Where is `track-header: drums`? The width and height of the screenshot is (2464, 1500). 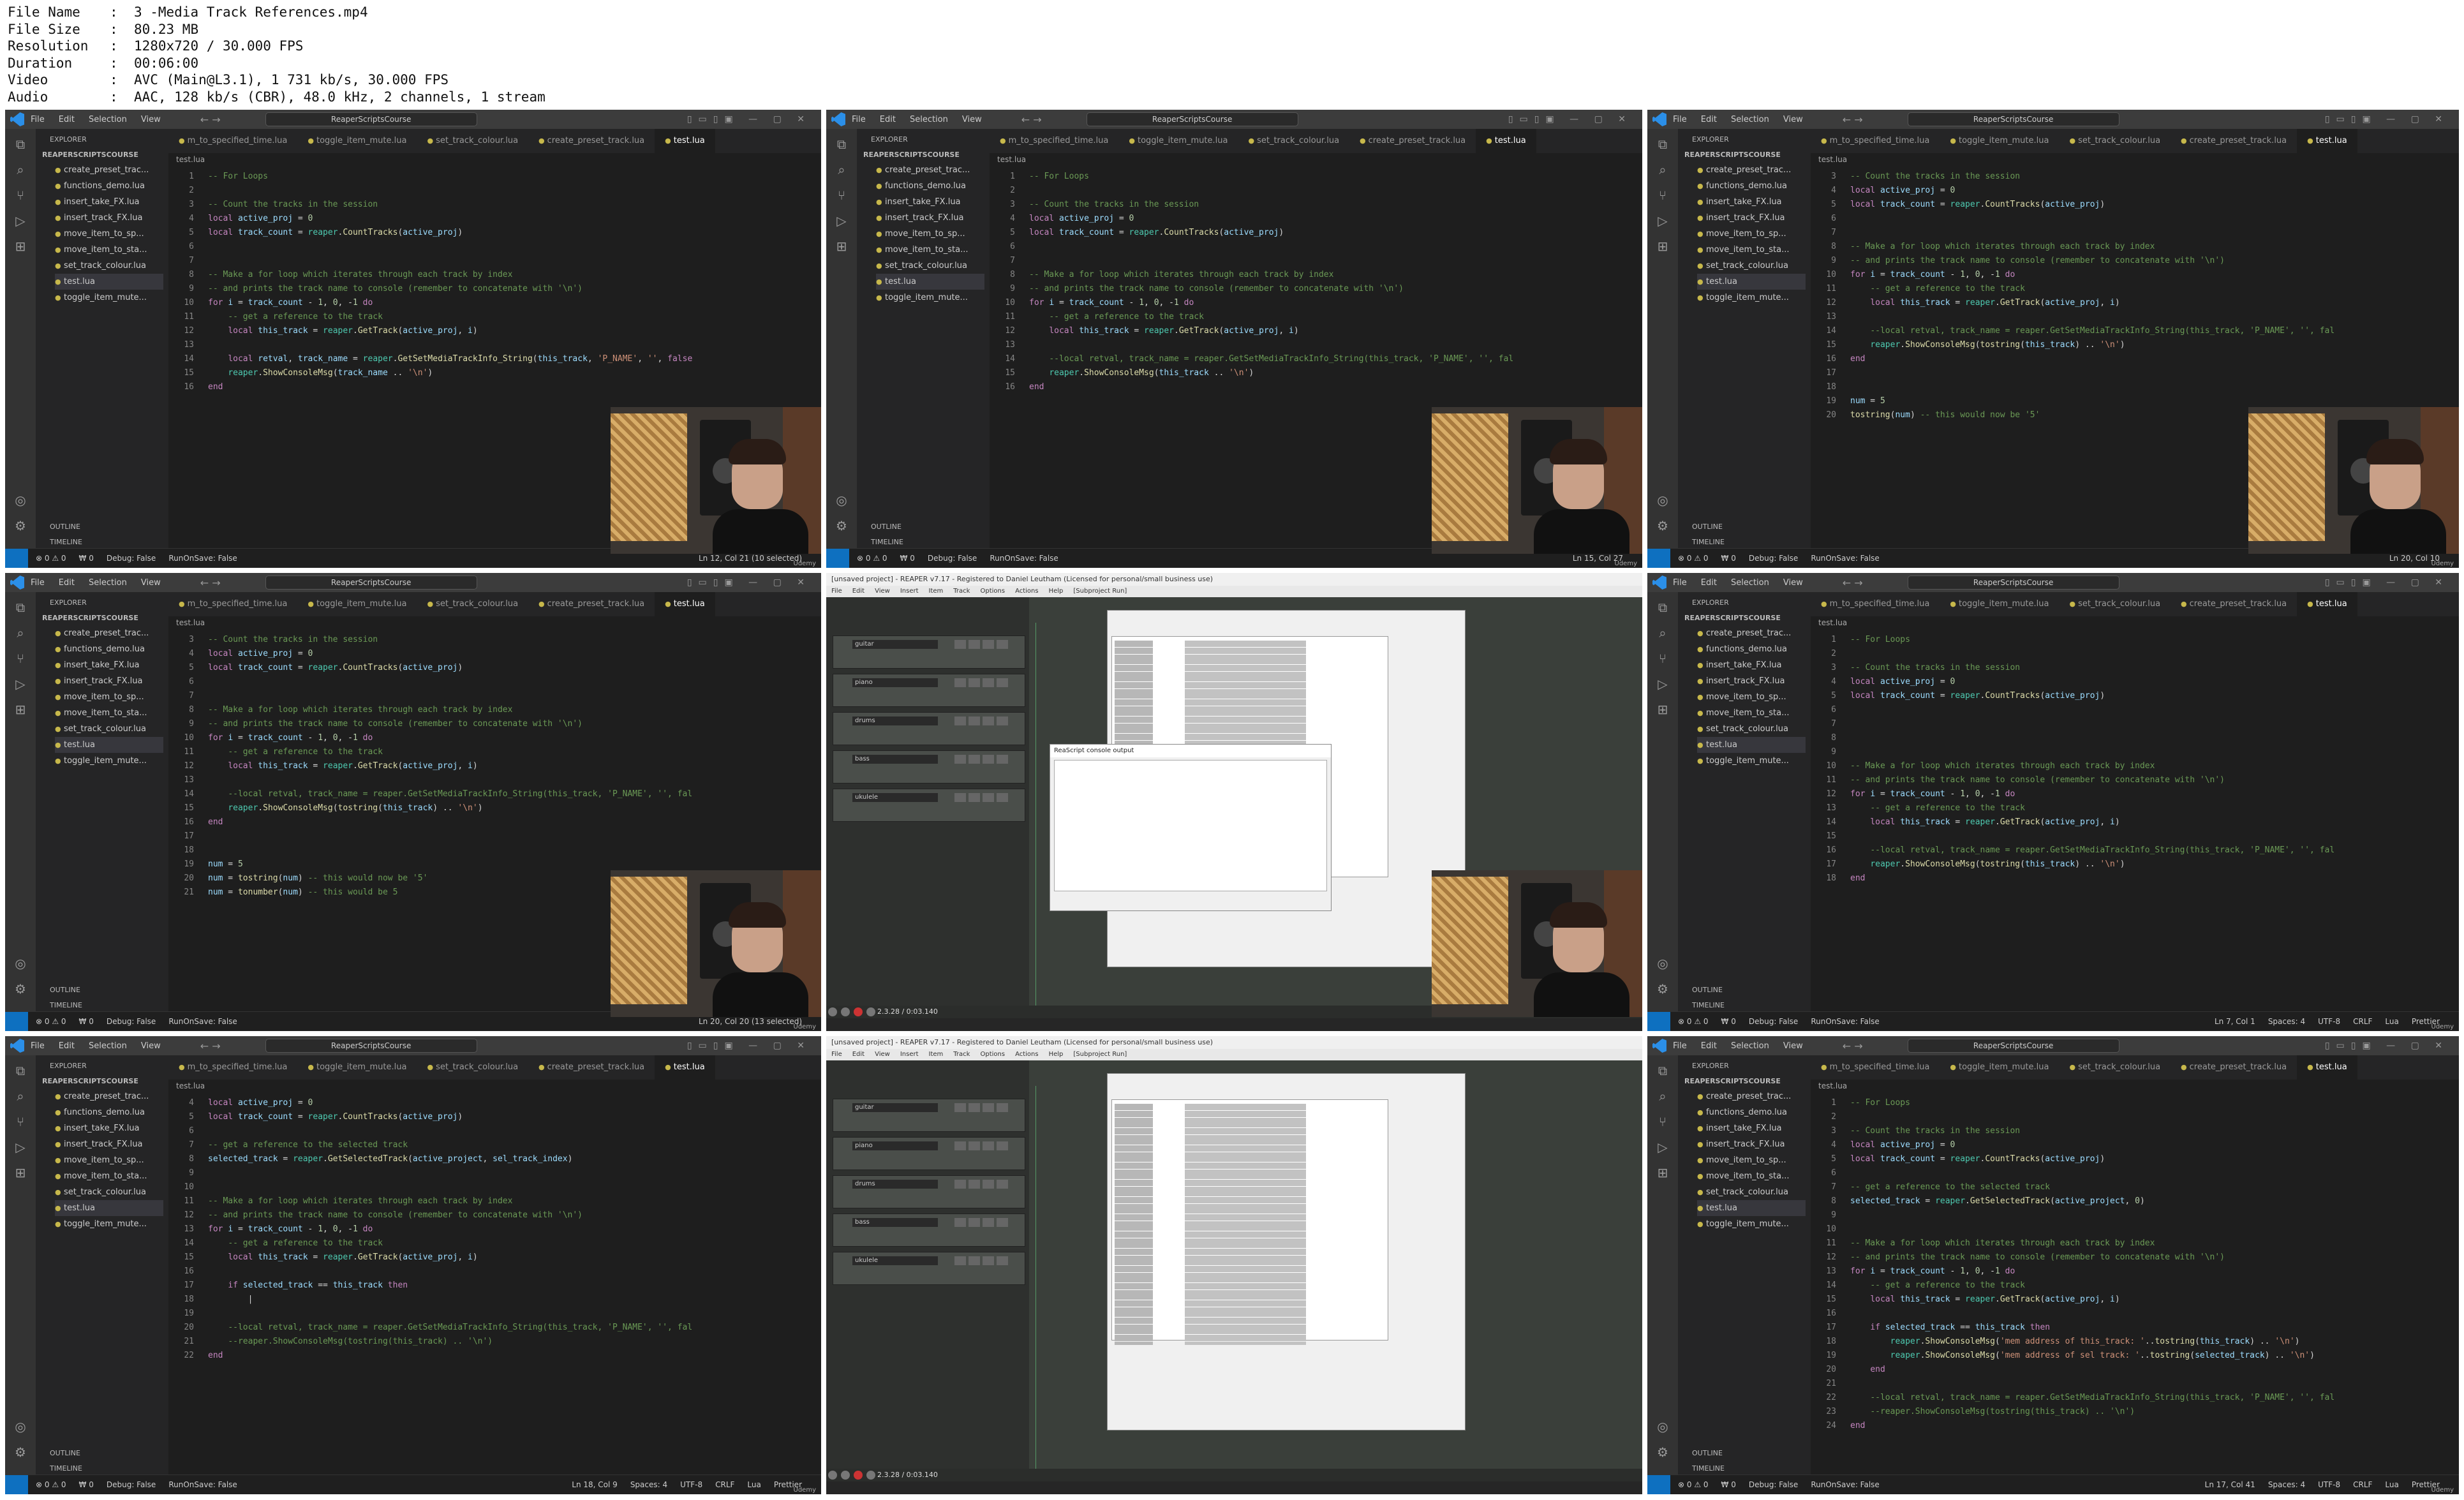 track-header: drums is located at coordinates (929, 1191).